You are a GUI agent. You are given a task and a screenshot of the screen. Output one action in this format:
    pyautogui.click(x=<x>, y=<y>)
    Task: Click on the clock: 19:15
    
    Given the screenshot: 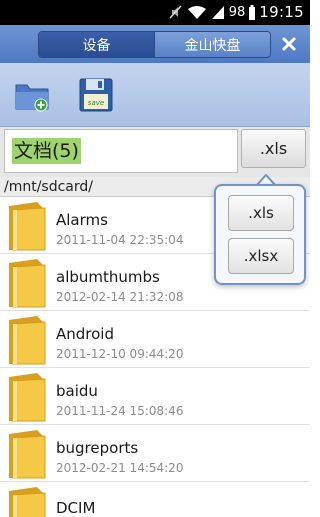 What is the action you would take?
    pyautogui.click(x=281, y=12)
    